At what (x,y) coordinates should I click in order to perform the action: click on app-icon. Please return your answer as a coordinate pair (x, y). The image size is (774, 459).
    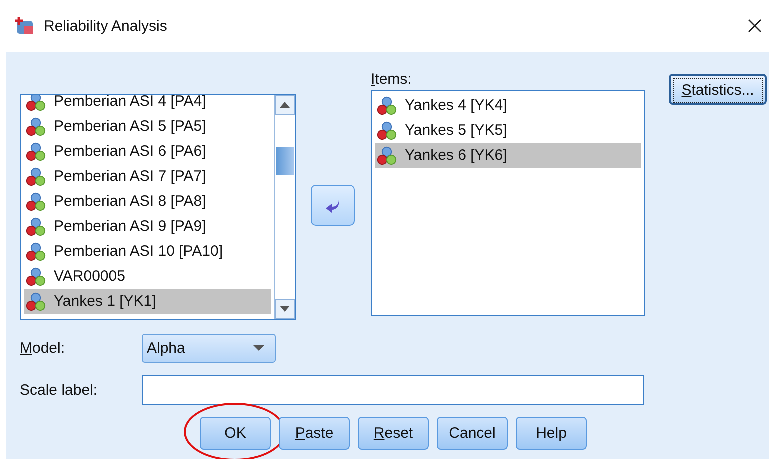
    Looking at the image, I should click on (25, 26).